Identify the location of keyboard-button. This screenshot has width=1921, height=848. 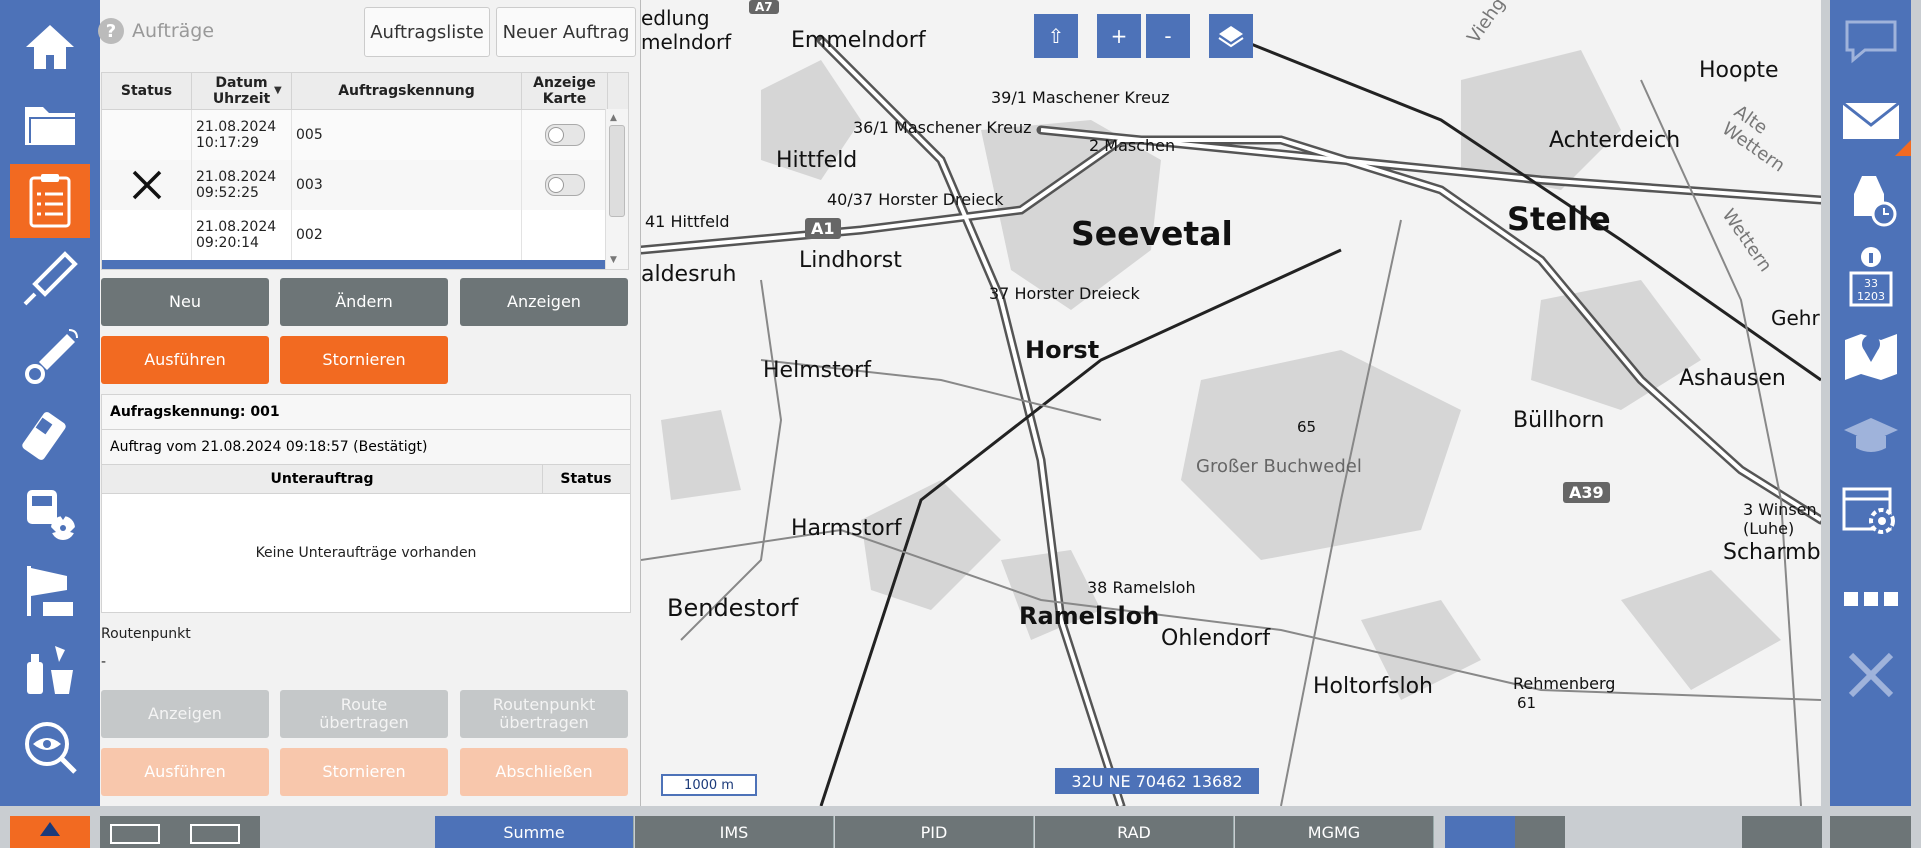
(1870, 832).